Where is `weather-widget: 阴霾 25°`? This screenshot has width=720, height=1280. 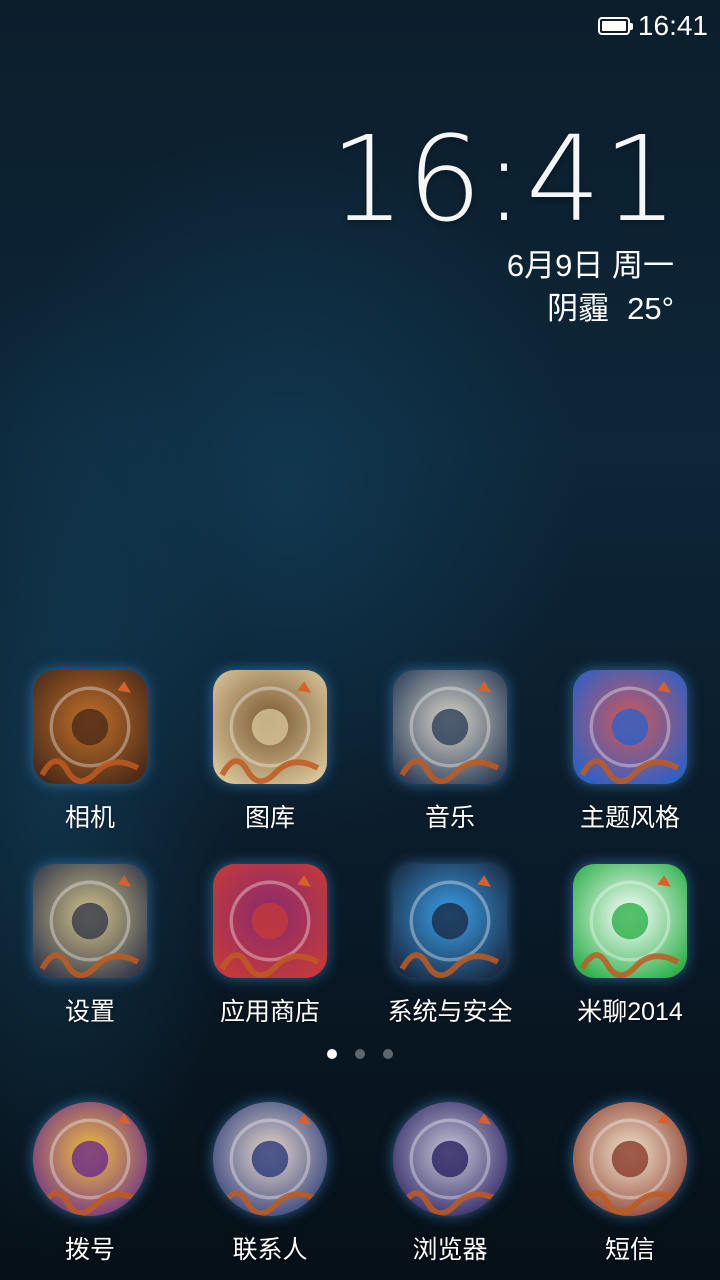 weather-widget: 阴霾 25° is located at coordinates (610, 305).